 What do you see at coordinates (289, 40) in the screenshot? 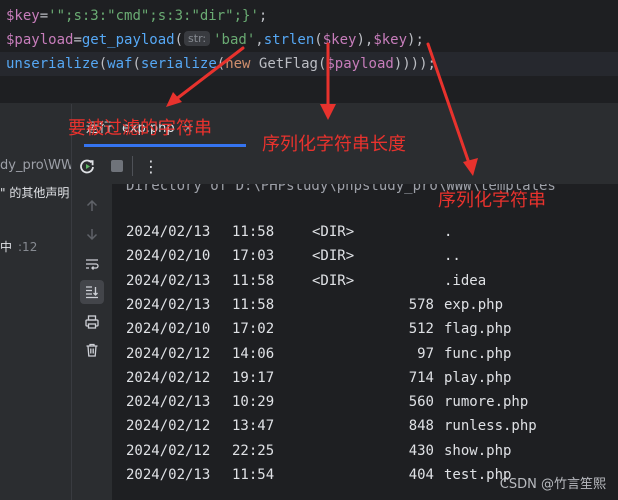
I see `code-token-function: strlen` at bounding box center [289, 40].